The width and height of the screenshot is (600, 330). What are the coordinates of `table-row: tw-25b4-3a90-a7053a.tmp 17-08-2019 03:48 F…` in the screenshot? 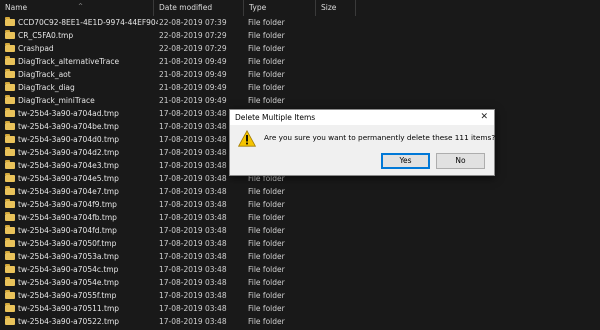 It's located at (300, 256).